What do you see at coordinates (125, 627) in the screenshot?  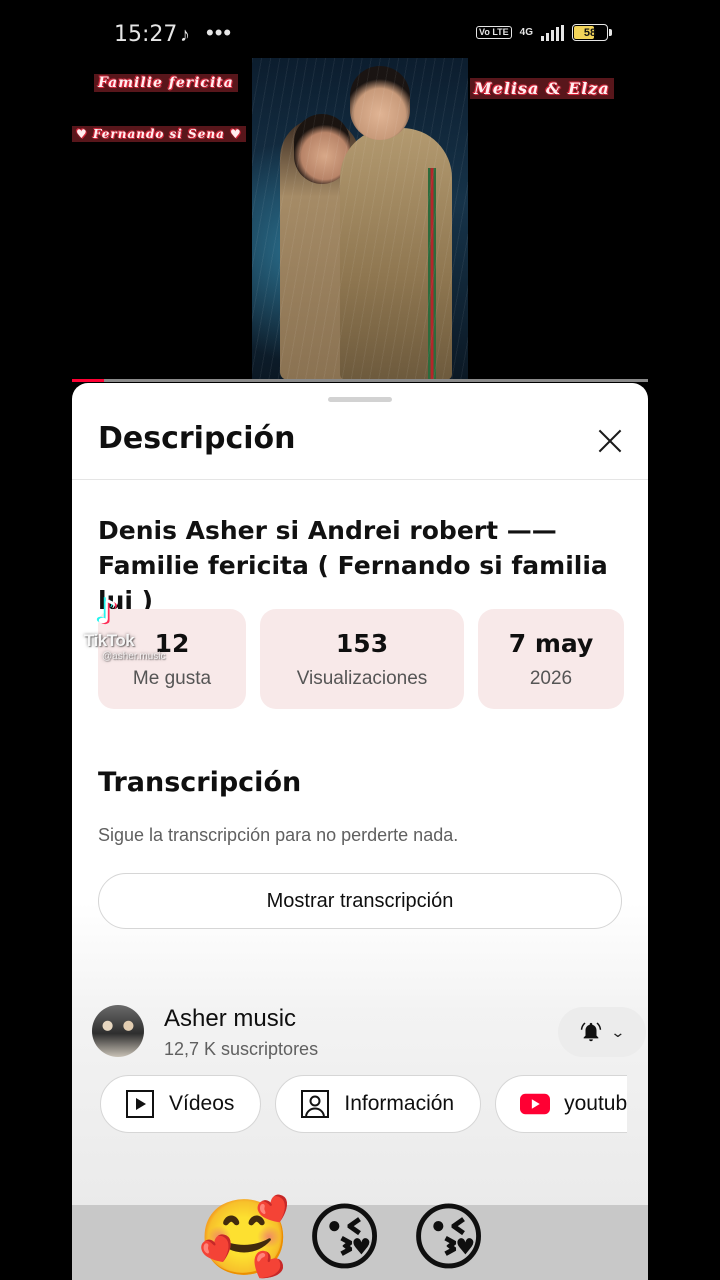 I see `tiktok-watermark: ♪ TikTok @asher.music` at bounding box center [125, 627].